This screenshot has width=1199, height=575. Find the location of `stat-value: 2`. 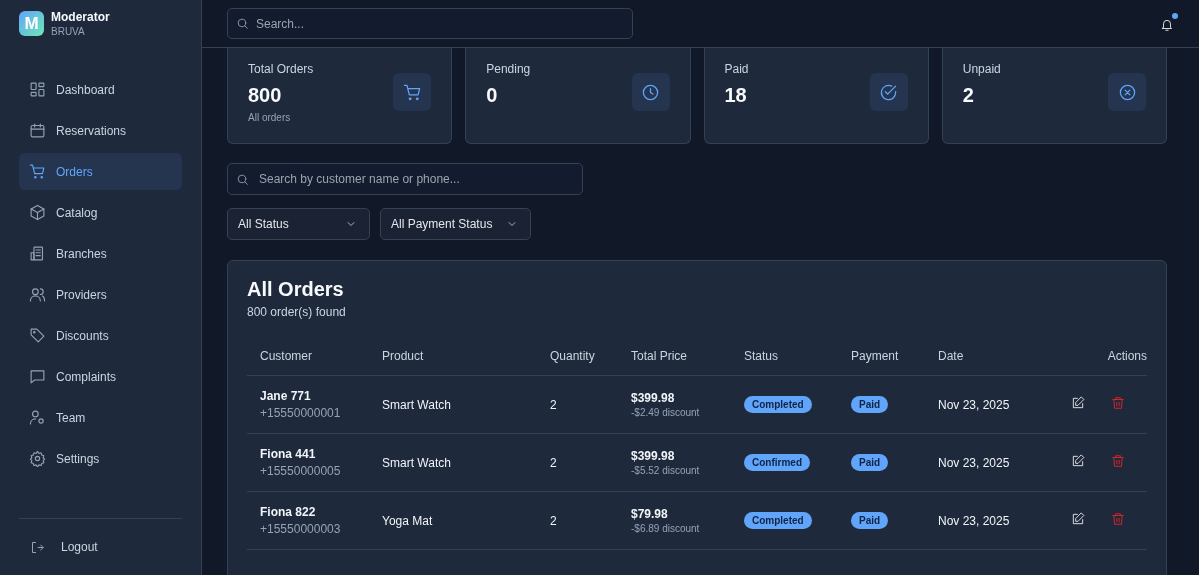

stat-value: 2 is located at coordinates (968, 95).